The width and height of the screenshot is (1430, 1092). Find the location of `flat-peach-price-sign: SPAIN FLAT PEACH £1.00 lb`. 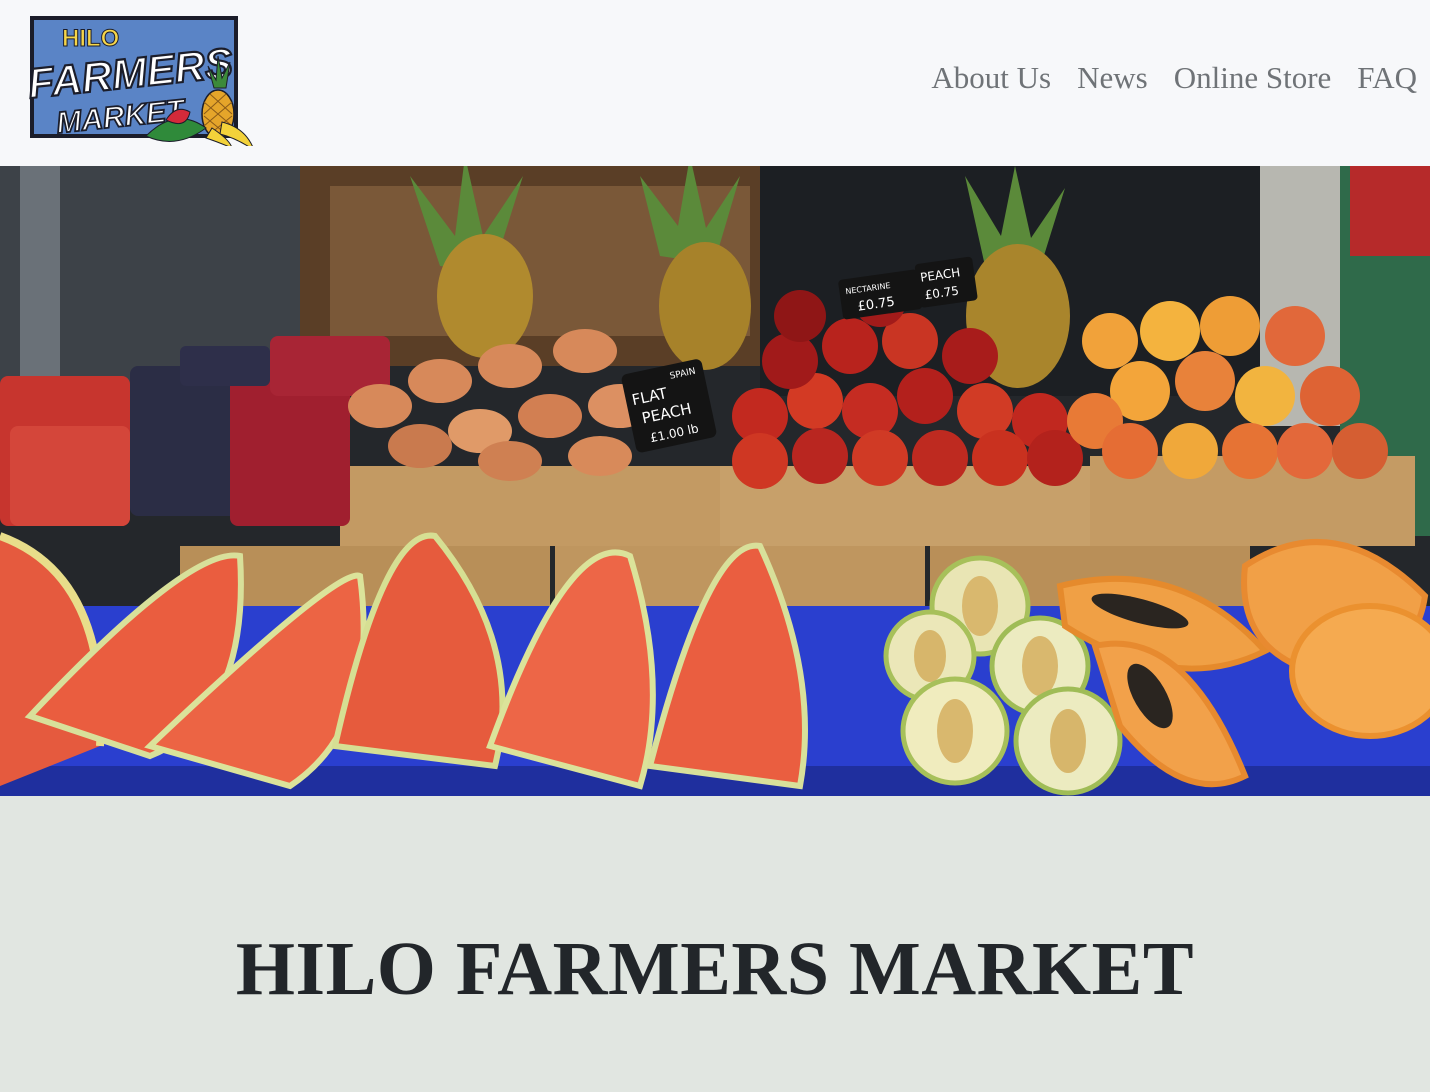

flat-peach-price-sign: SPAIN FLAT PEACH £1.00 lb is located at coordinates (669, 406).